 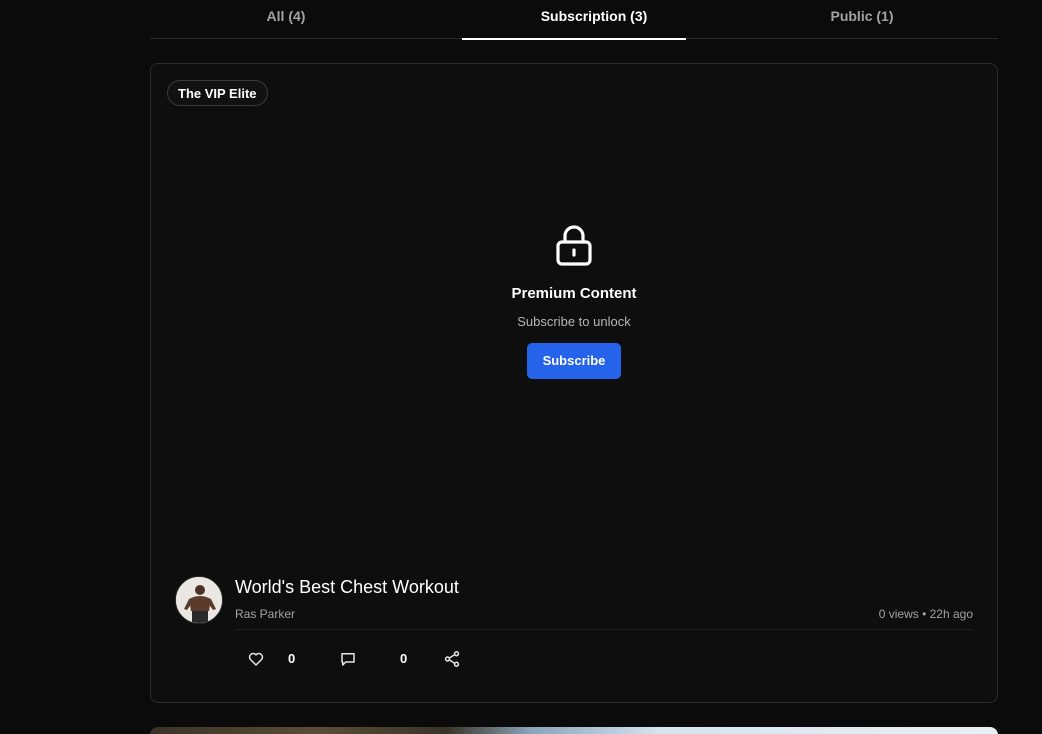 I want to click on heart-icon, so click(x=256, y=659).